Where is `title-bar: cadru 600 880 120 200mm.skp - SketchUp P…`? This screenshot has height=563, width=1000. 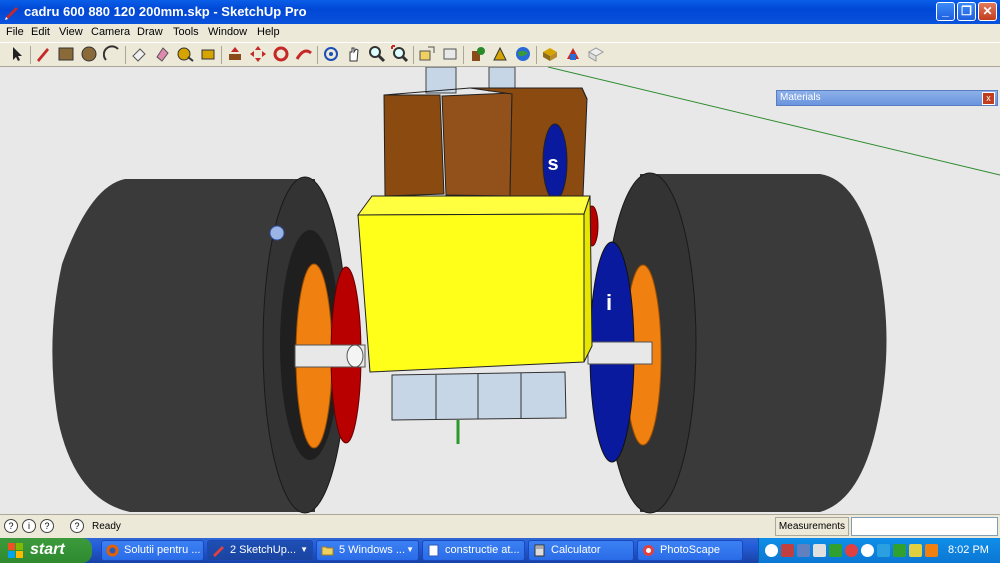 title-bar: cadru 600 880 120 200mm.skp - SketchUp P… is located at coordinates (500, 12).